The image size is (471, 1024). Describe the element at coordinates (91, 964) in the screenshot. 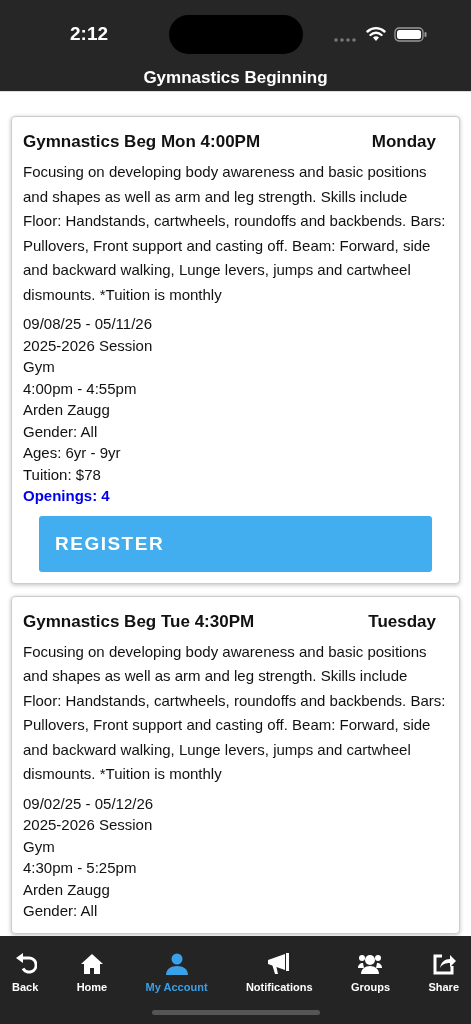

I see `home-icon` at that location.